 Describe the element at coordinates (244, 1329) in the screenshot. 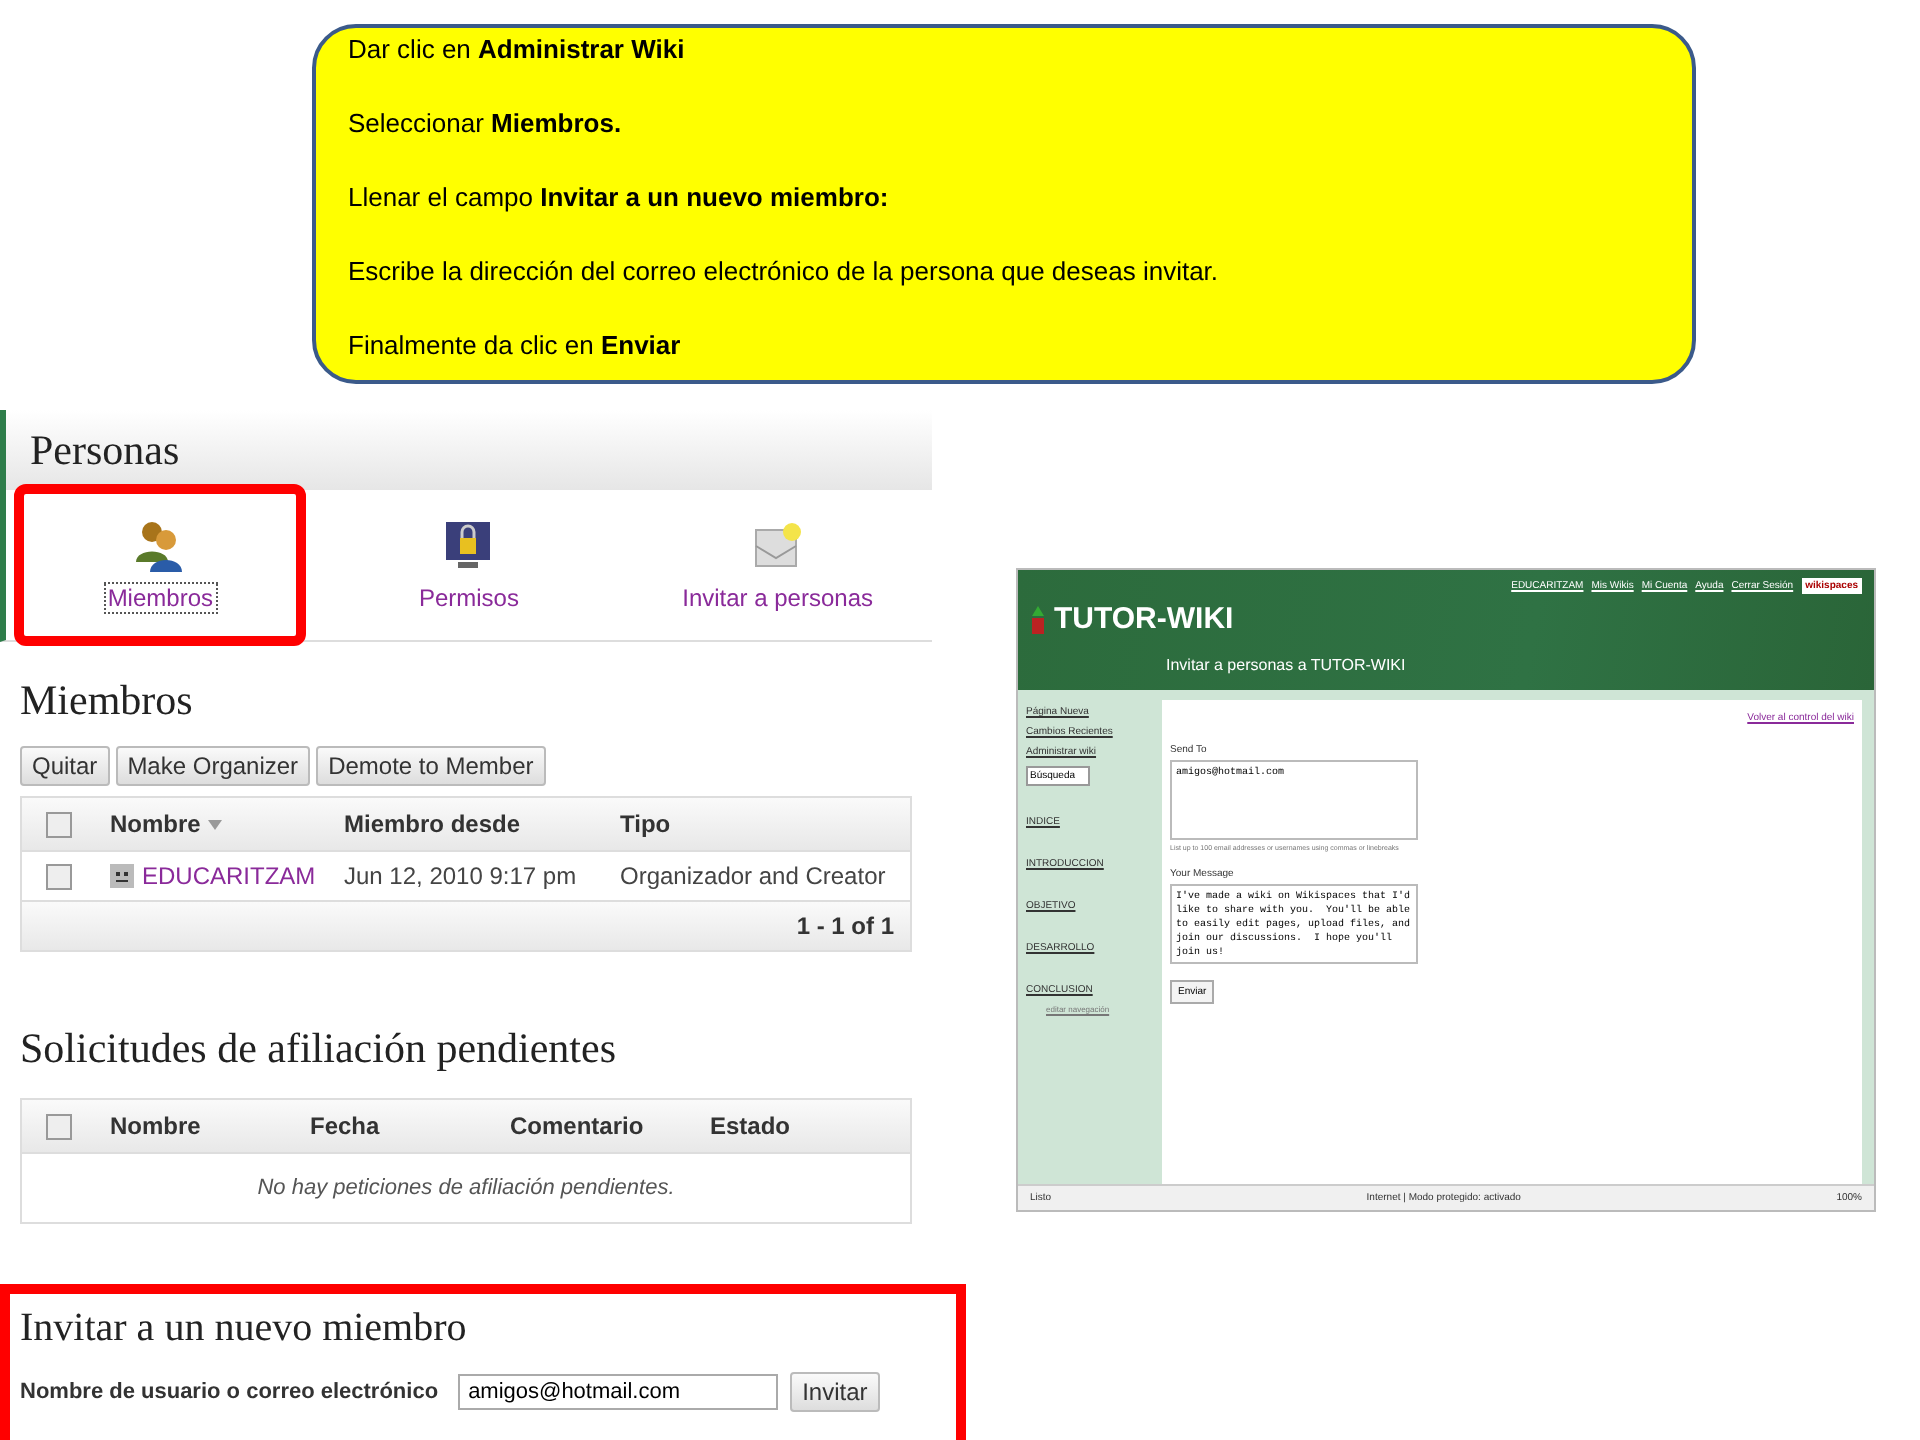

I see `section-title: Invitar a un nuevo miembro` at that location.